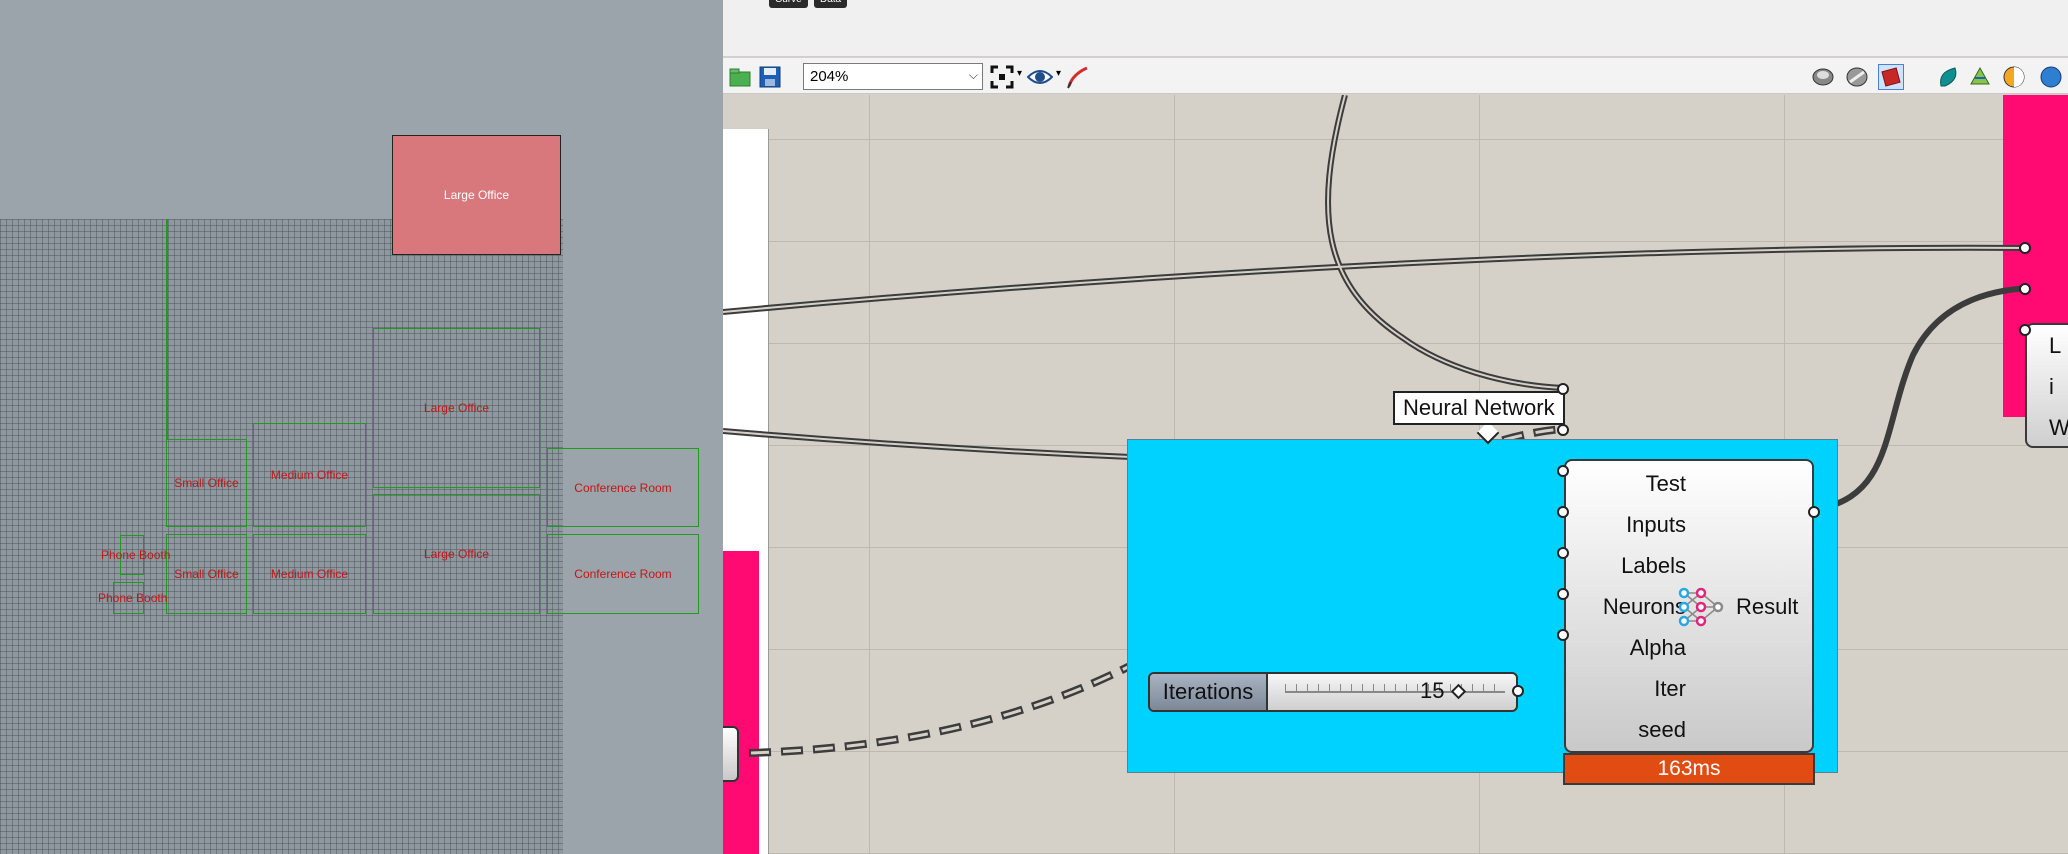 This screenshot has height=854, width=2068. What do you see at coordinates (1689, 769) in the screenshot?
I see `profiler-timing: 163ms` at bounding box center [1689, 769].